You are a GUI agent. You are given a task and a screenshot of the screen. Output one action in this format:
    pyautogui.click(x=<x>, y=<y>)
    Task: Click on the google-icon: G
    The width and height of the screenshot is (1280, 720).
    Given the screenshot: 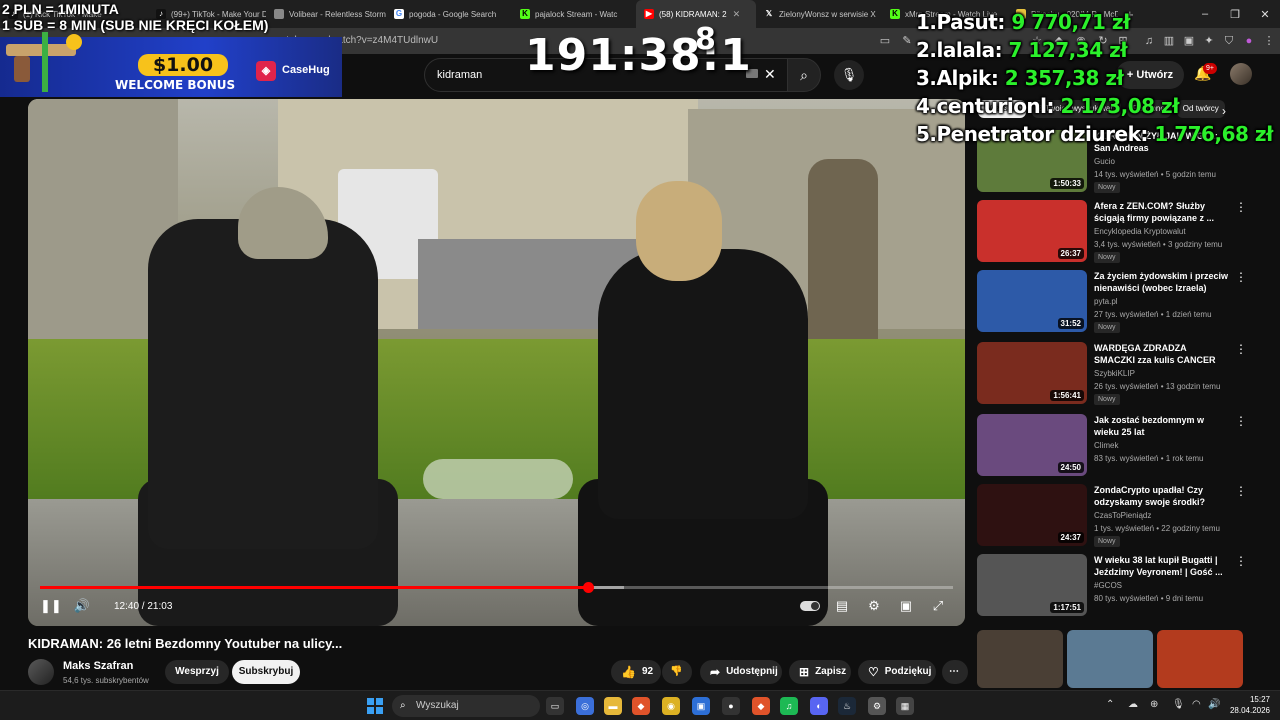 What is the action you would take?
    pyautogui.click(x=399, y=14)
    